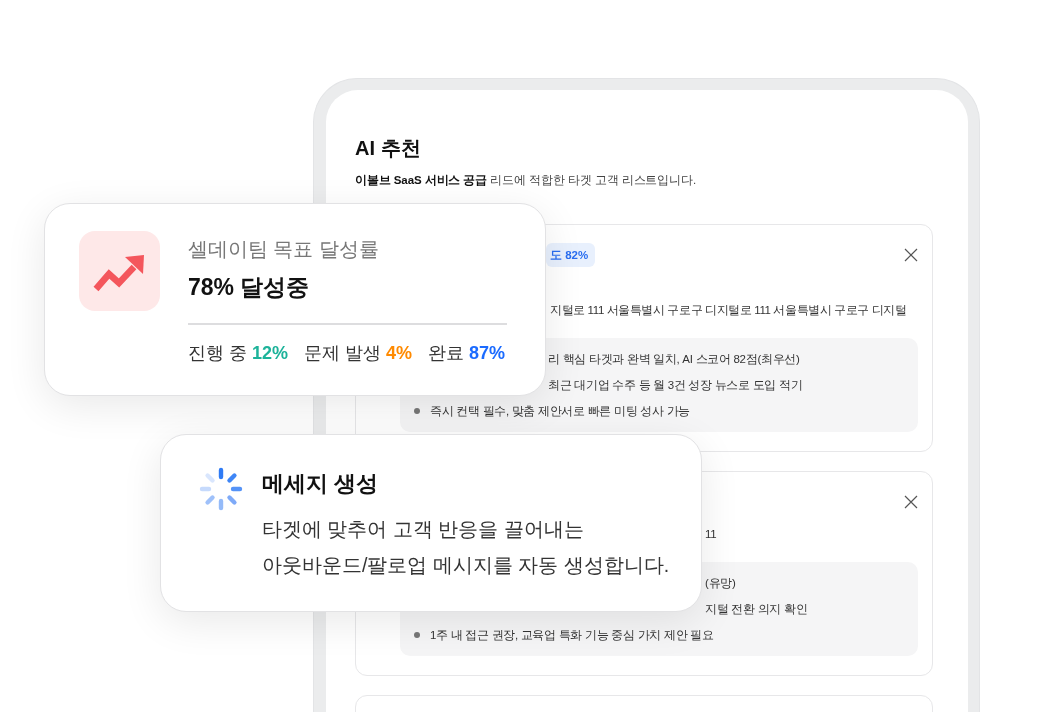 The width and height of the screenshot is (1056, 712). I want to click on stat-value: 12%, so click(270, 353).